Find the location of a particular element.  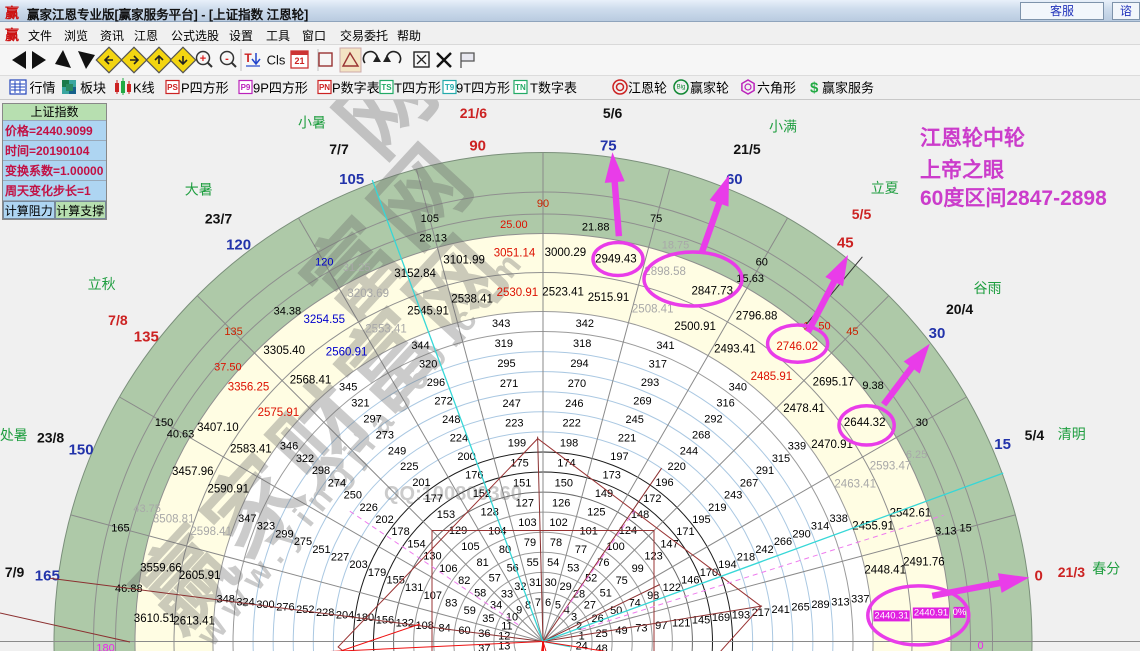

svg-text: 28.13 is located at coordinates (433, 239).